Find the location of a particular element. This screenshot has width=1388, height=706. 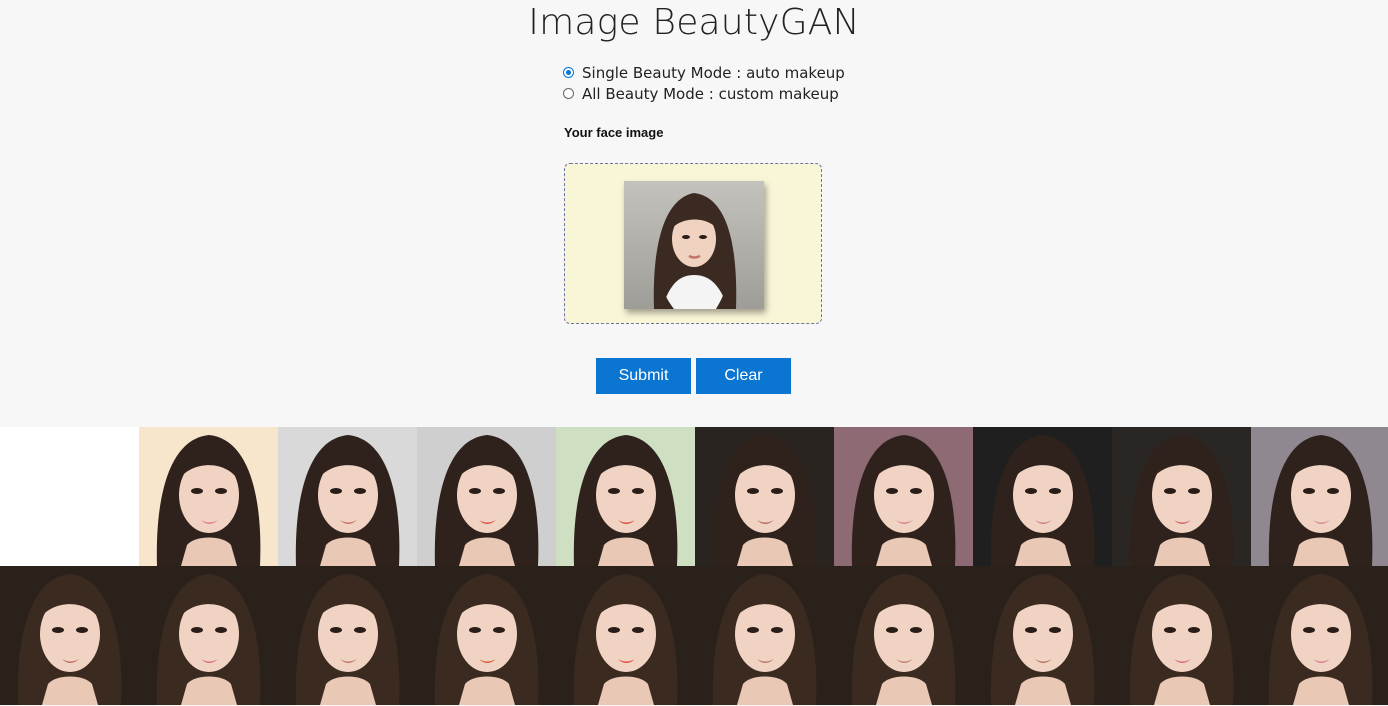

face-image-label: Your face image is located at coordinates (614, 132).